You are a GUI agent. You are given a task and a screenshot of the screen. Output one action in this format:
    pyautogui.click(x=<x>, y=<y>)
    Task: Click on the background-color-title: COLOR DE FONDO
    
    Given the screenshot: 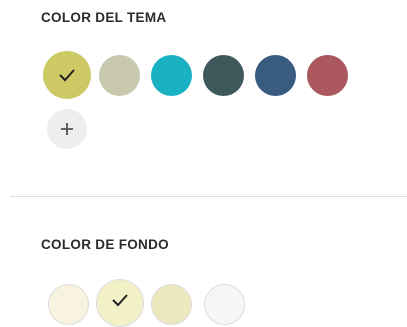 What is the action you would take?
    pyautogui.click(x=105, y=244)
    